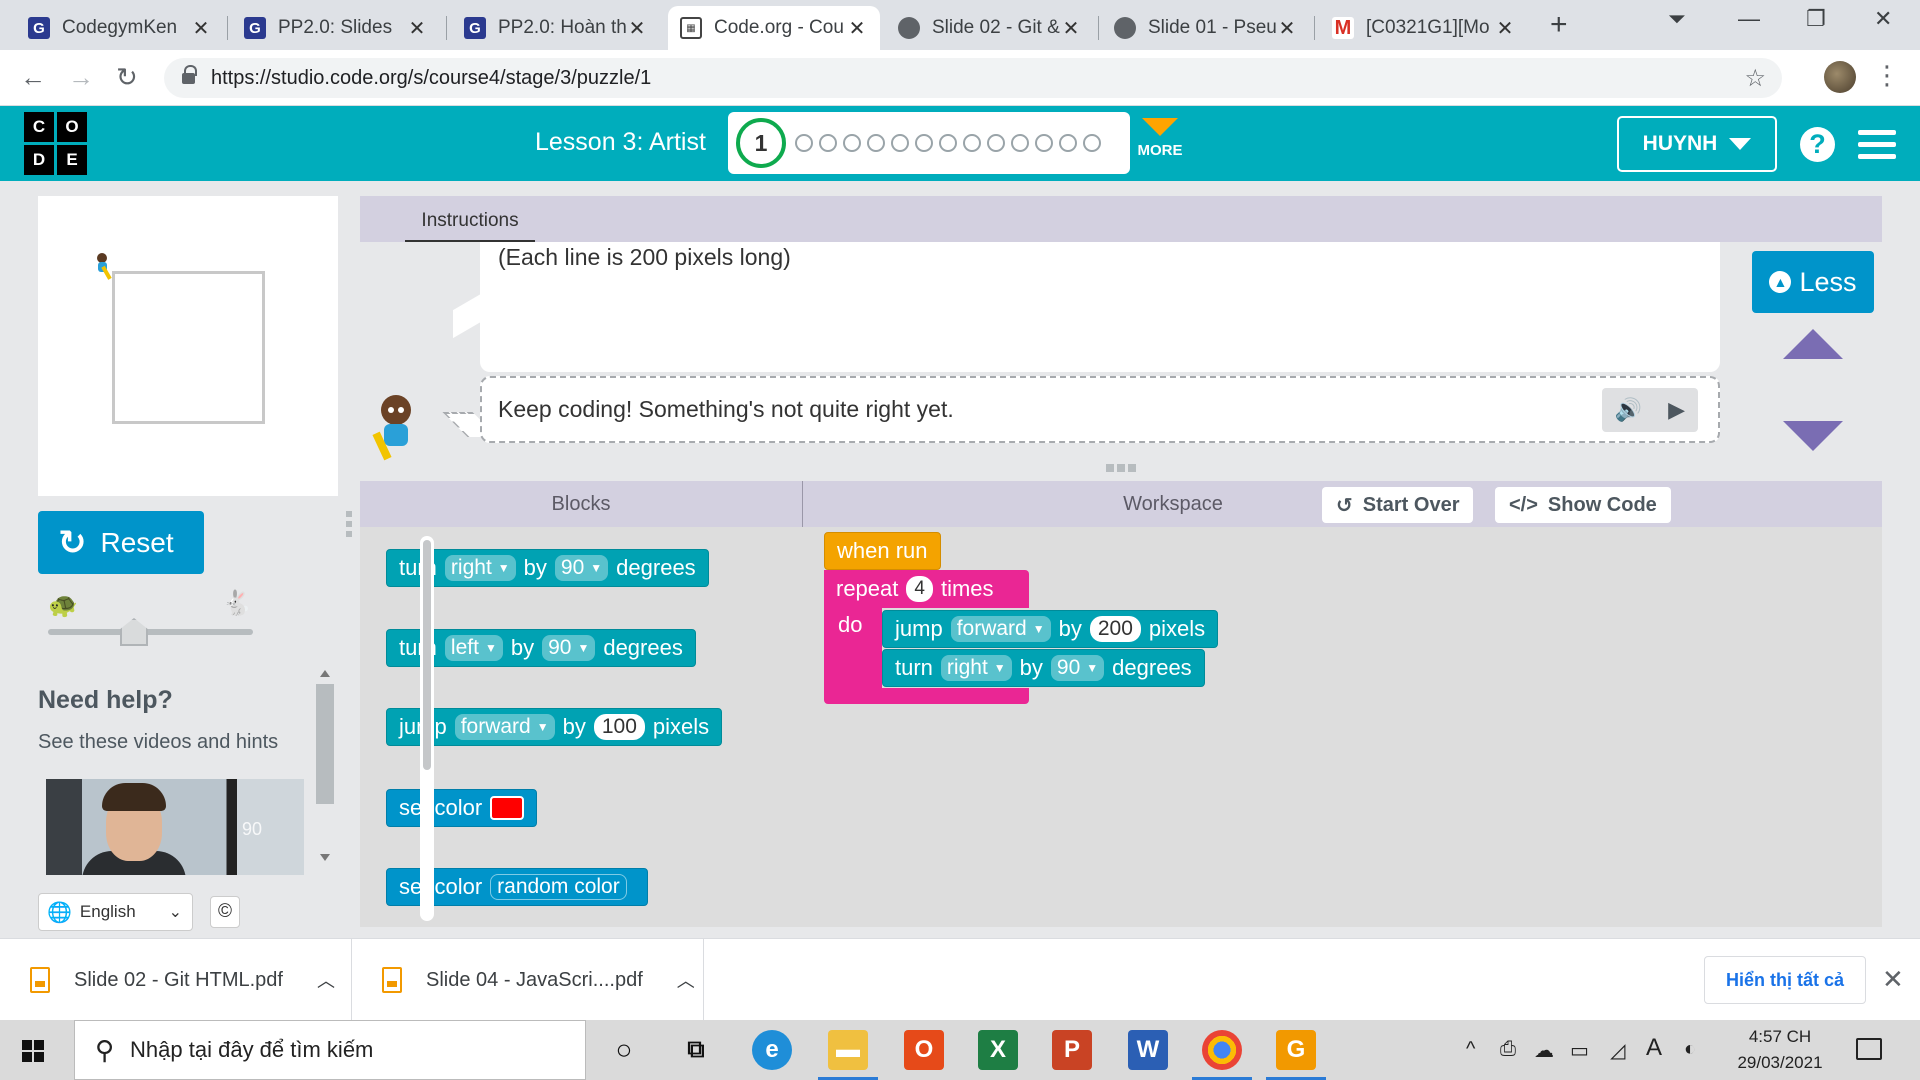 This screenshot has height=1080, width=1920. Describe the element at coordinates (473, 648) in the screenshot. I see `direction-dropdown: left ▼` at that location.